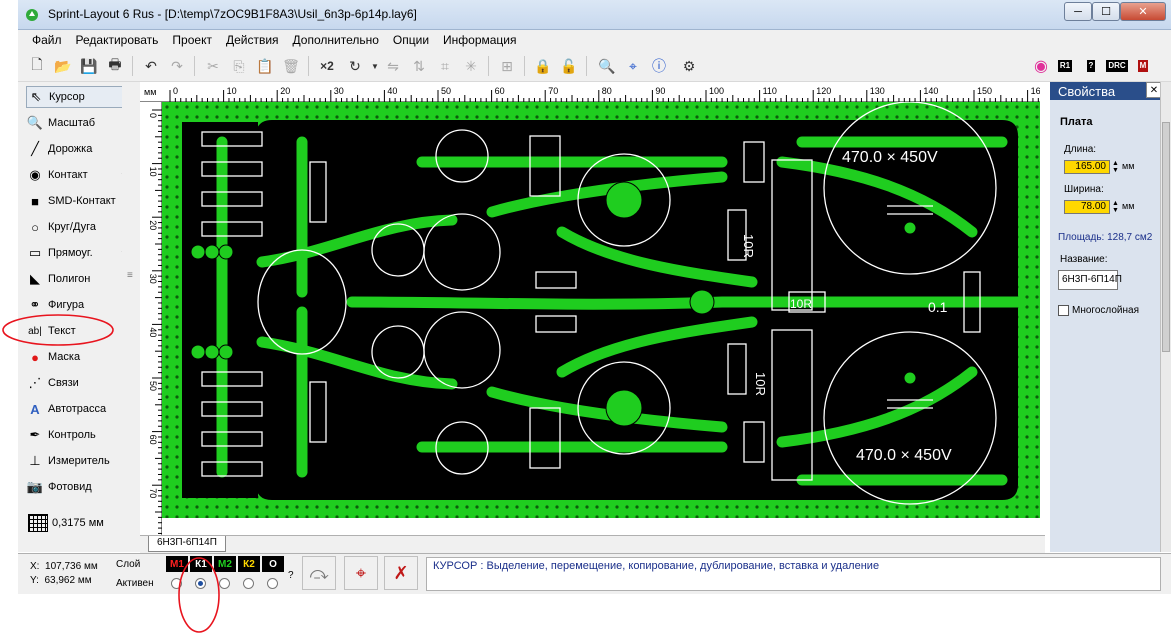 Image resolution: width=1171 pixels, height=634 pixels. Describe the element at coordinates (272, 583) in the screenshot. I see `layer-o-radio` at that location.